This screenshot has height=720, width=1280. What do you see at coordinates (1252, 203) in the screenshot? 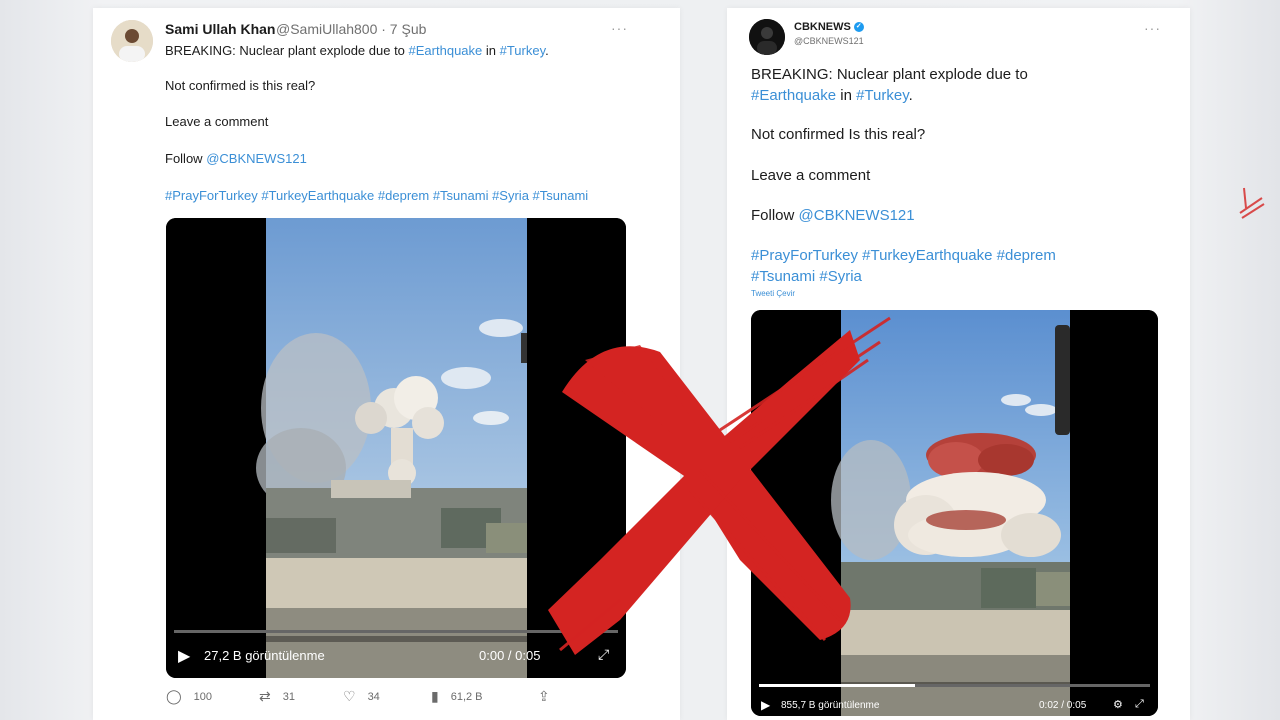
I see `red-scratch-marks` at bounding box center [1252, 203].